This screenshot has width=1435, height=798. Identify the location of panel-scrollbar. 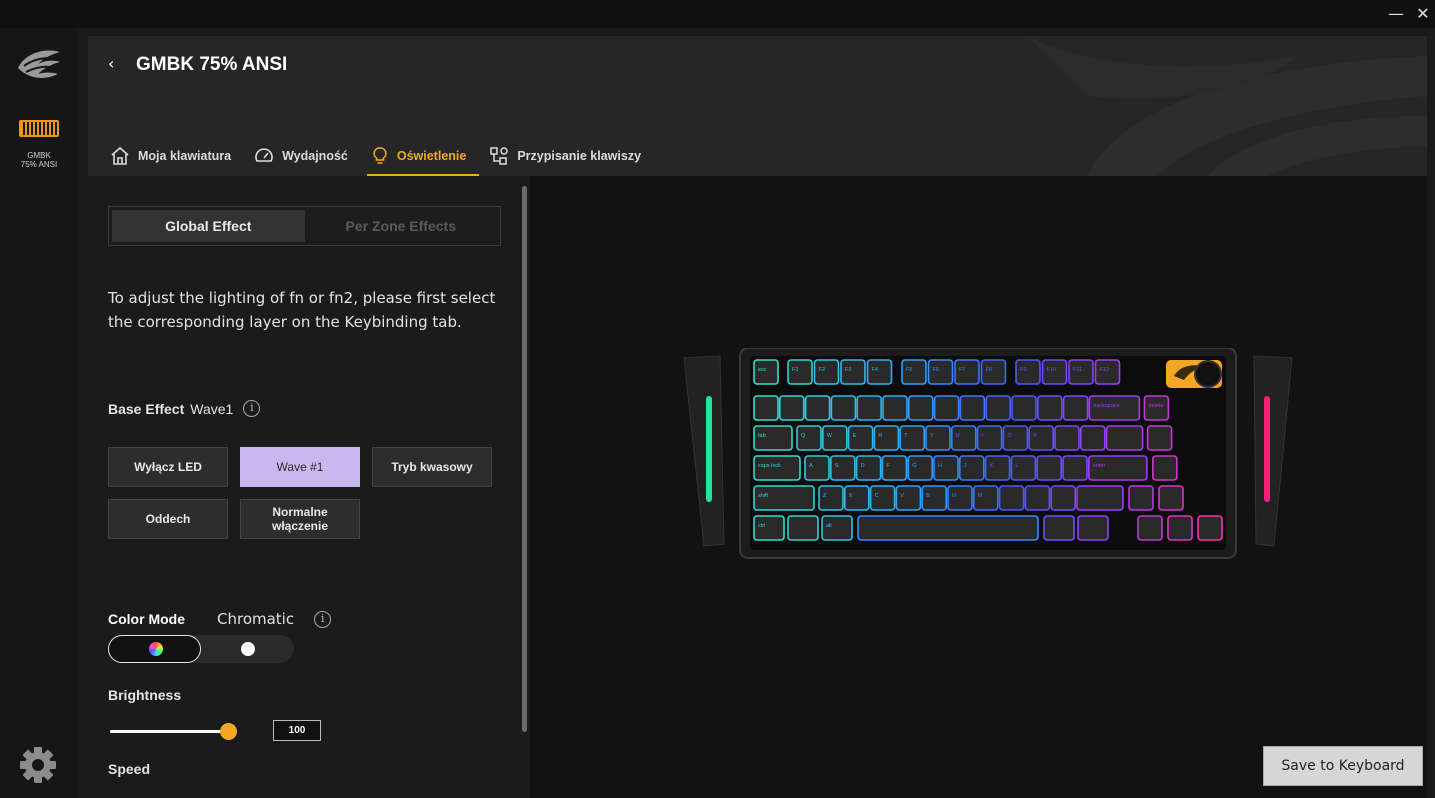
(524, 459).